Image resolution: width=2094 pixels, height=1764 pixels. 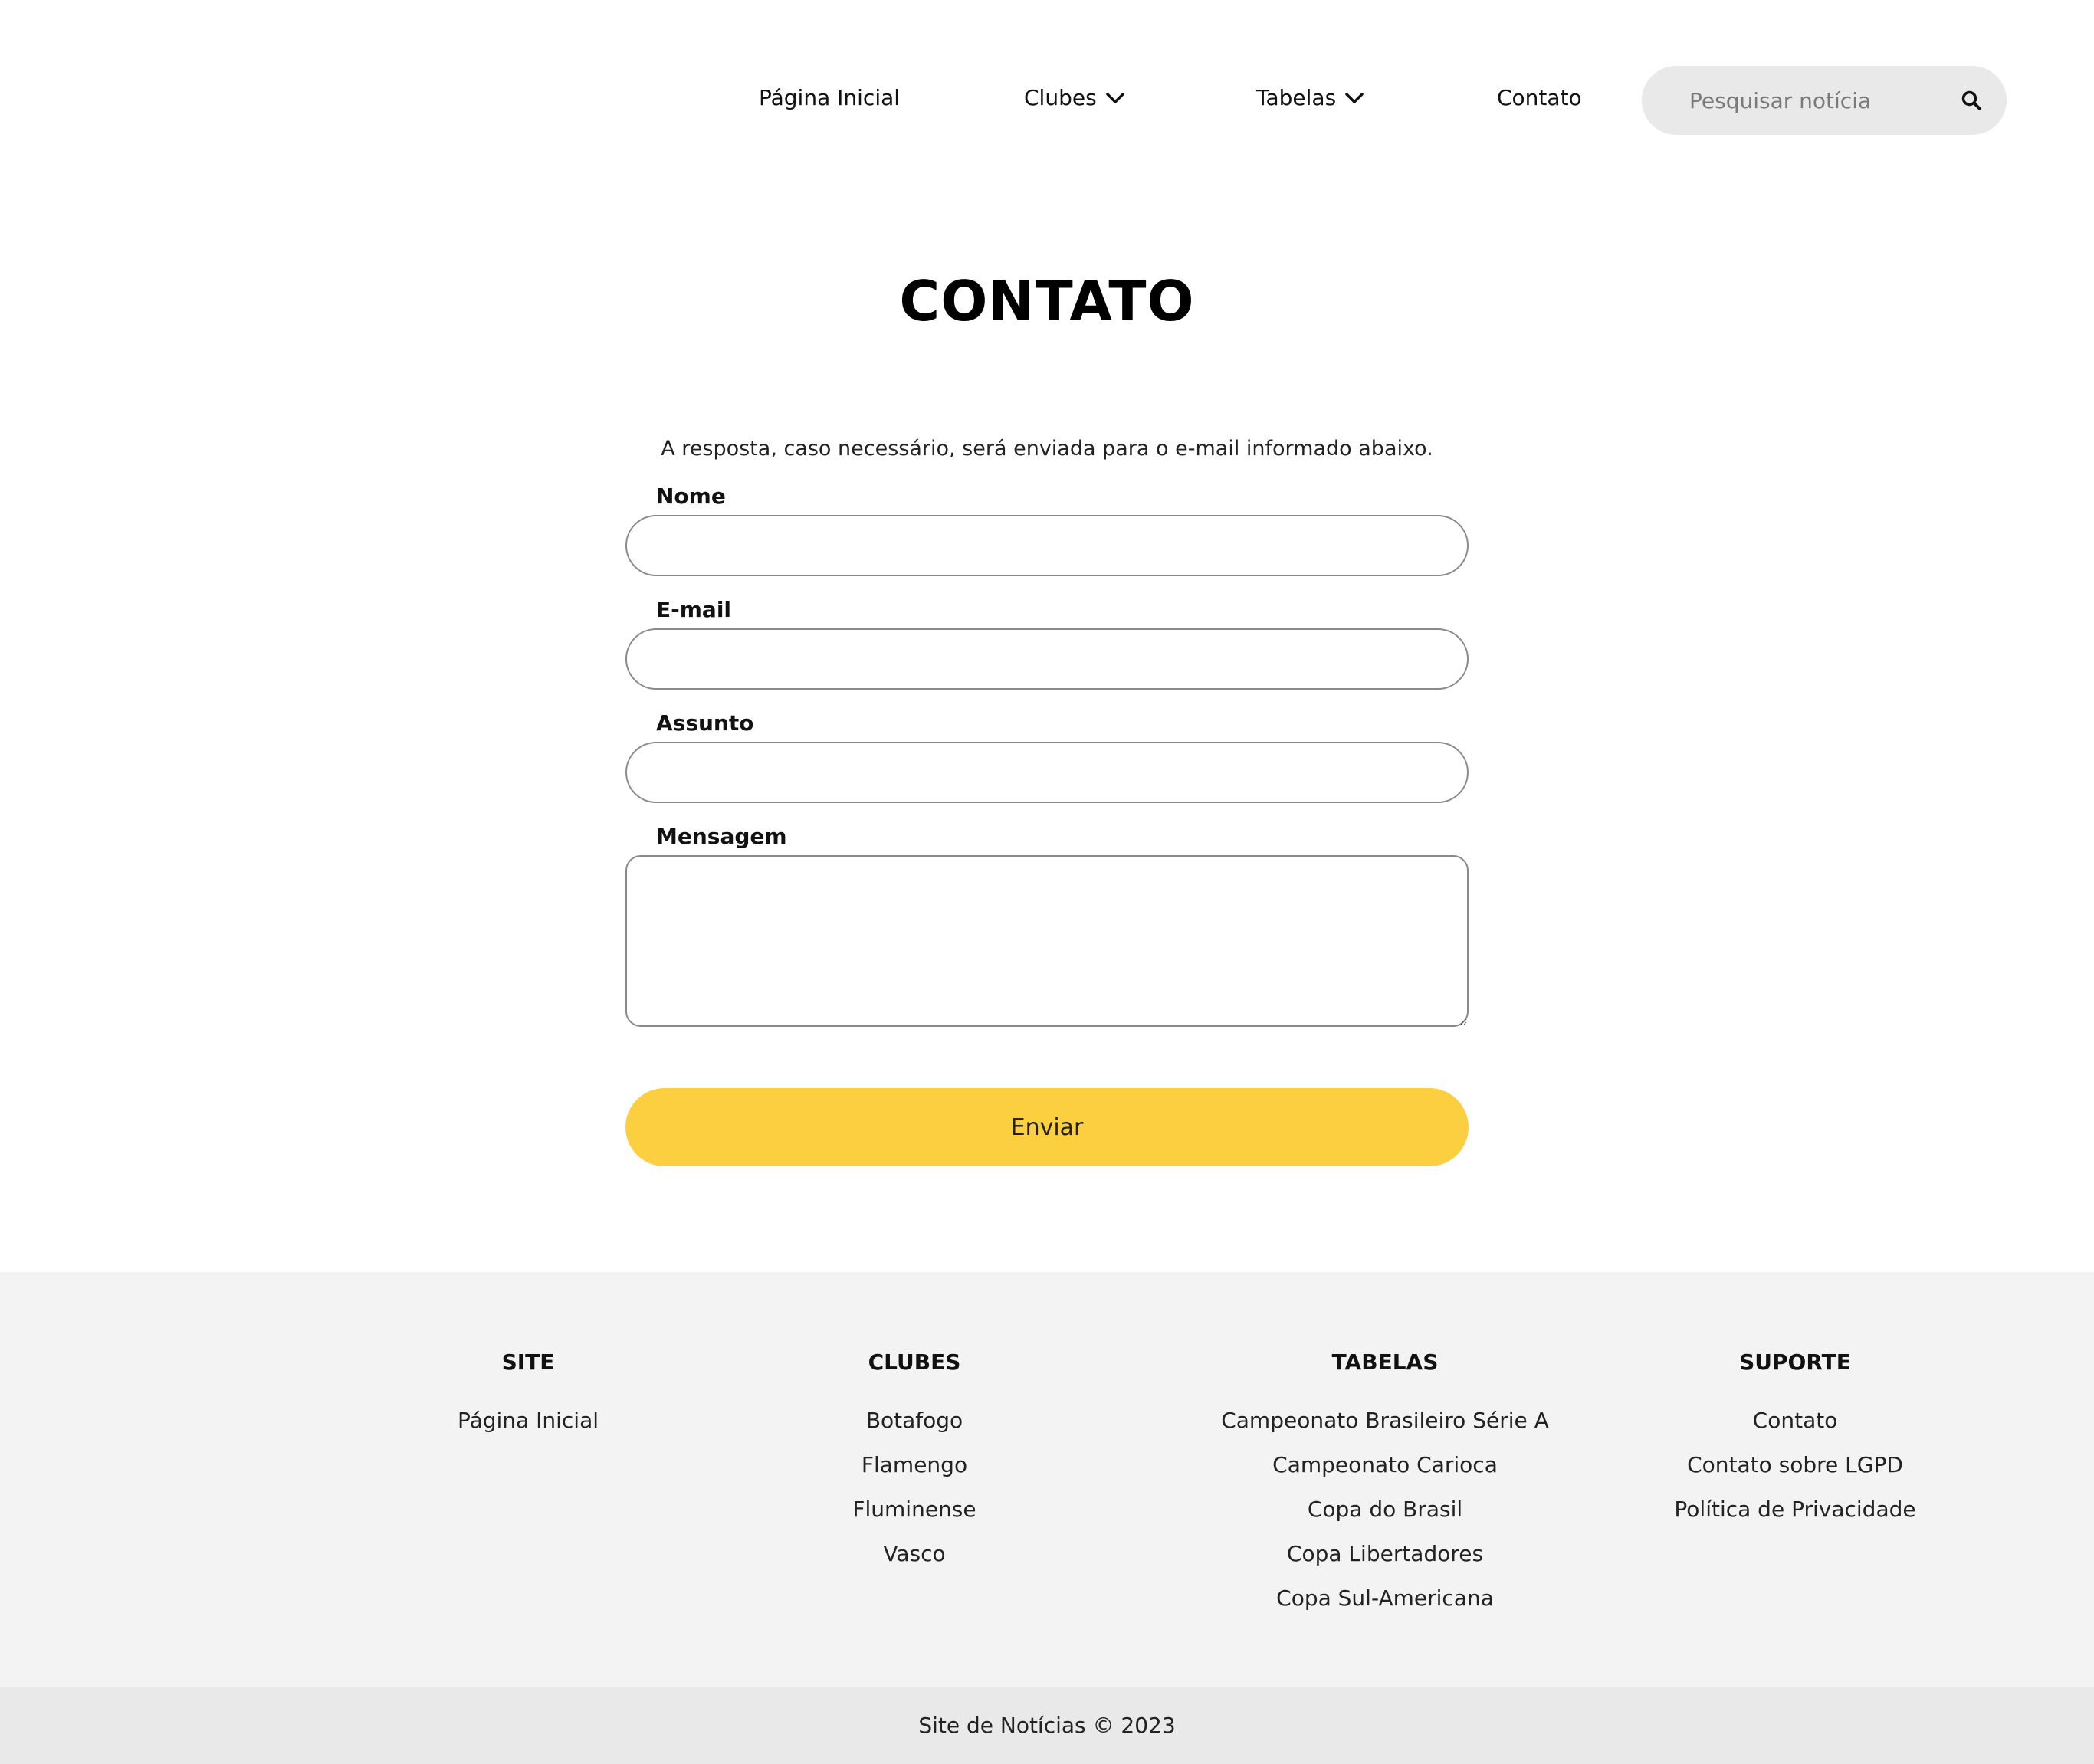 I want to click on nav-contact-link: Contato, so click(x=1539, y=98).